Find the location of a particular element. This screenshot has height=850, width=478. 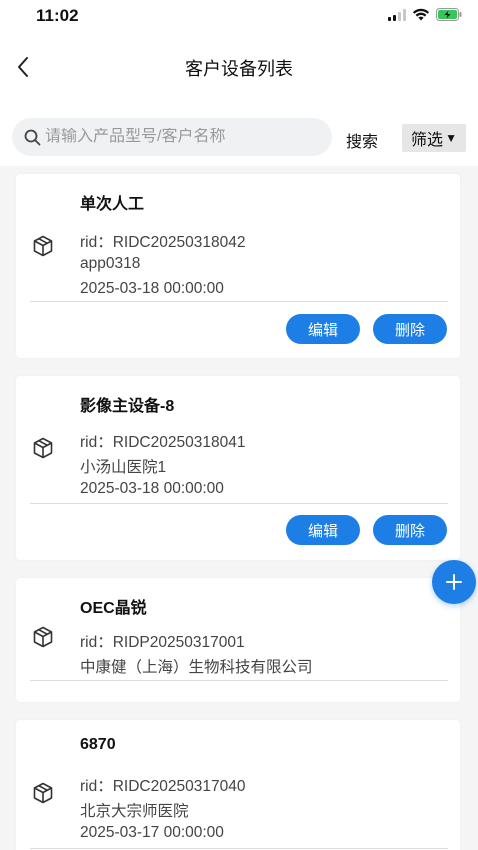

device-customer: app0318 is located at coordinates (110, 263).